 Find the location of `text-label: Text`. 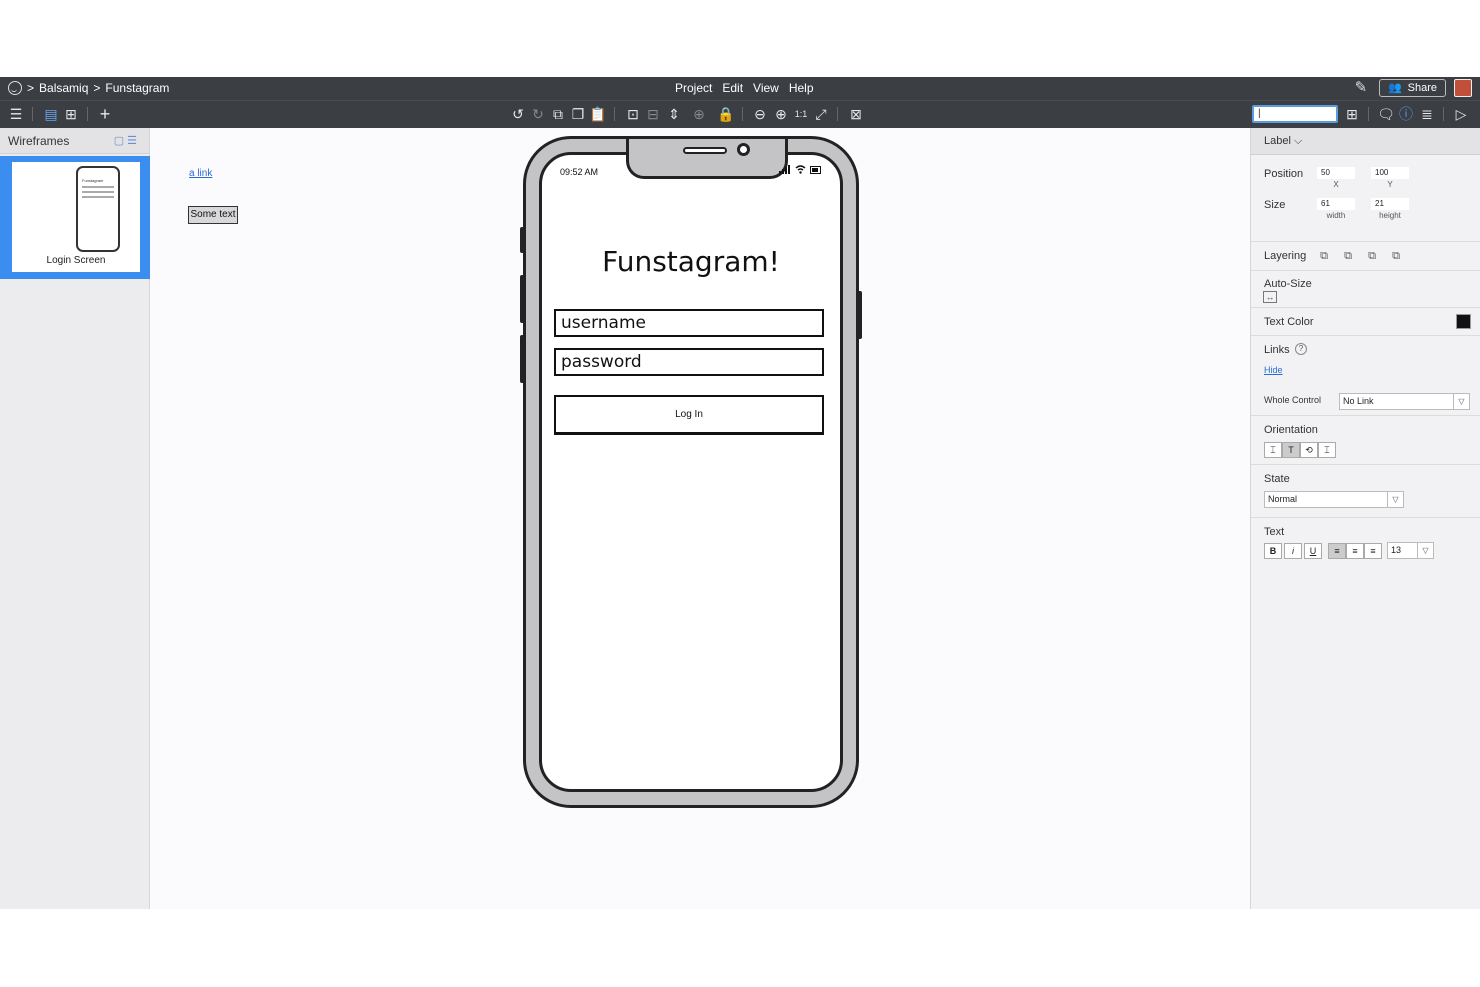

text-label: Text is located at coordinates (1274, 532).